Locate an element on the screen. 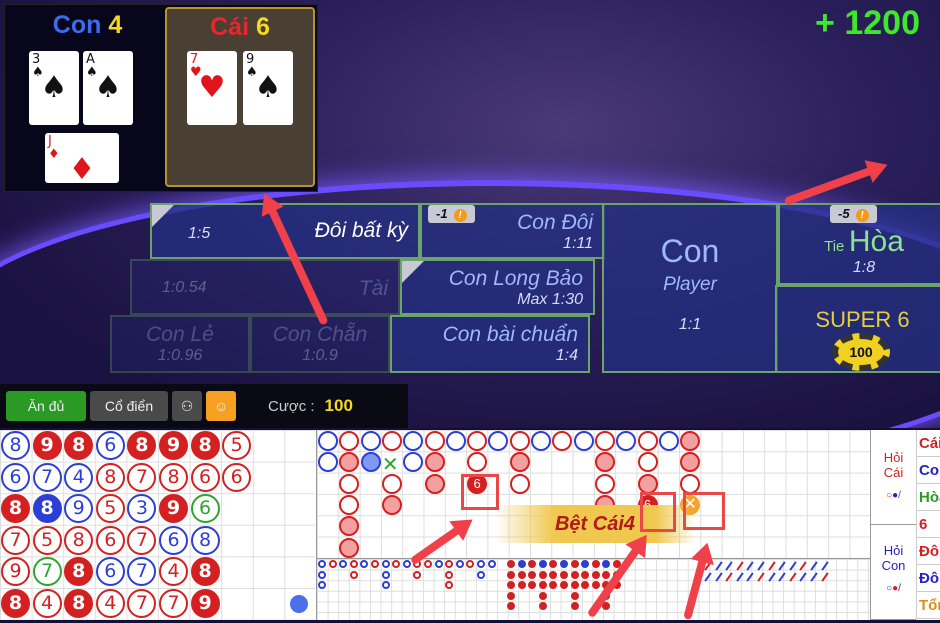  player-hand: Con 4 is located at coordinates (87, 25).